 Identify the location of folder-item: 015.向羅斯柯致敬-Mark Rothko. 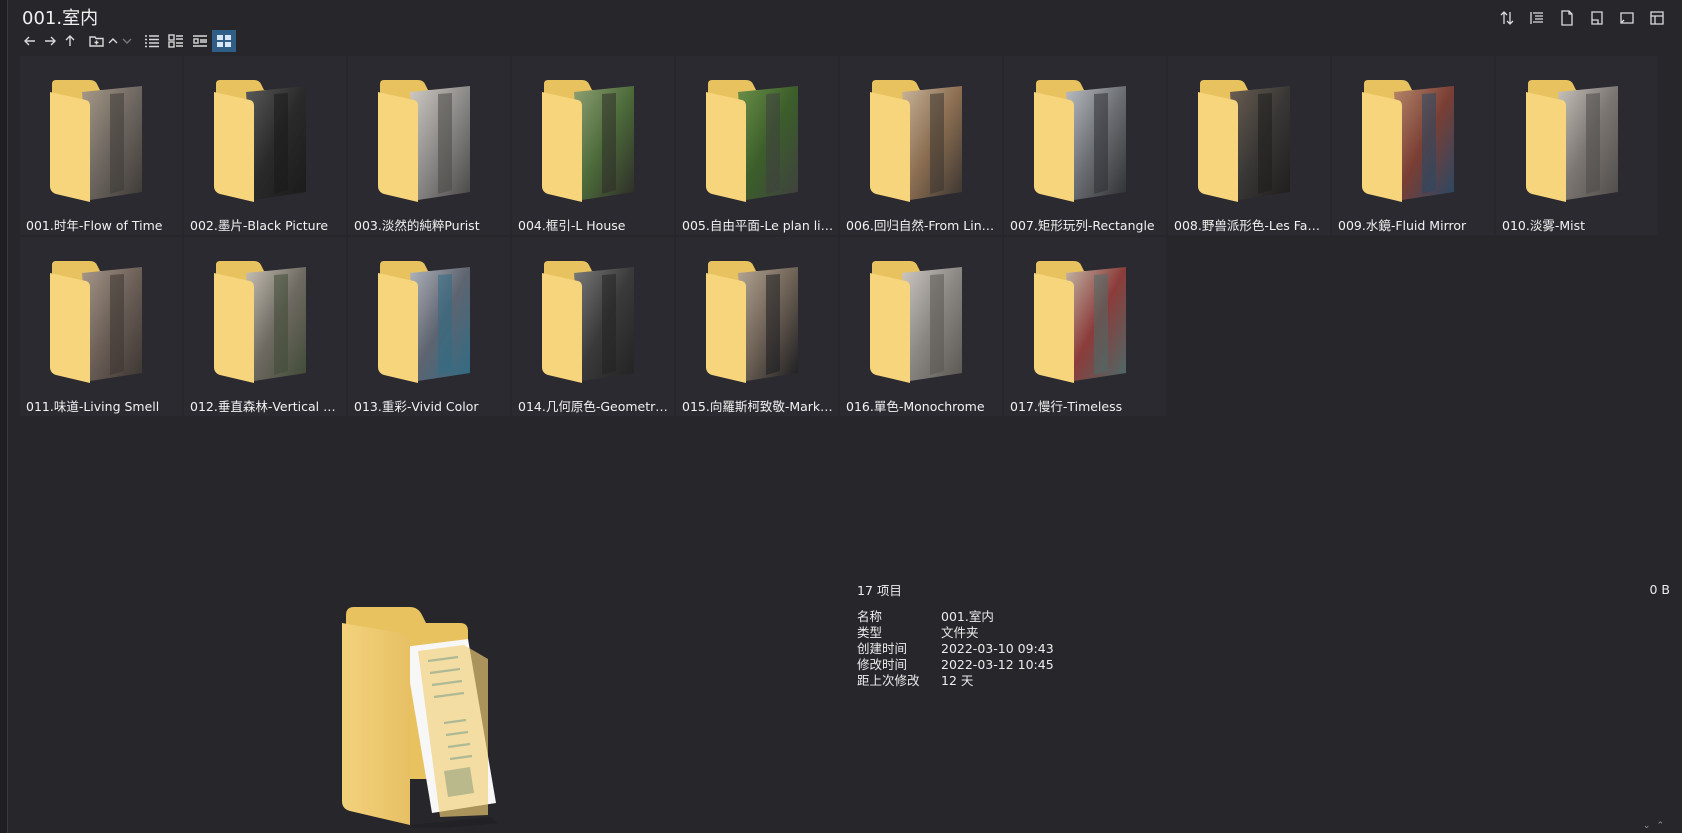
(757, 326).